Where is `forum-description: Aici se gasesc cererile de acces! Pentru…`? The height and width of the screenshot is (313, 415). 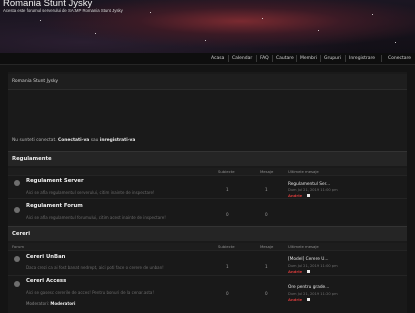 forum-description: Aici se gasesc cererile de acces! Pentru… is located at coordinates (90, 292).